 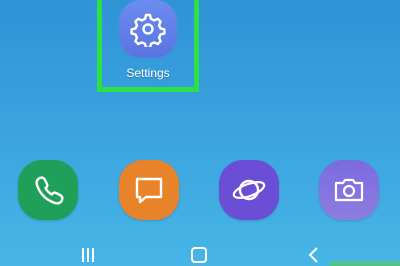 I want to click on recents-button, so click(x=88, y=256).